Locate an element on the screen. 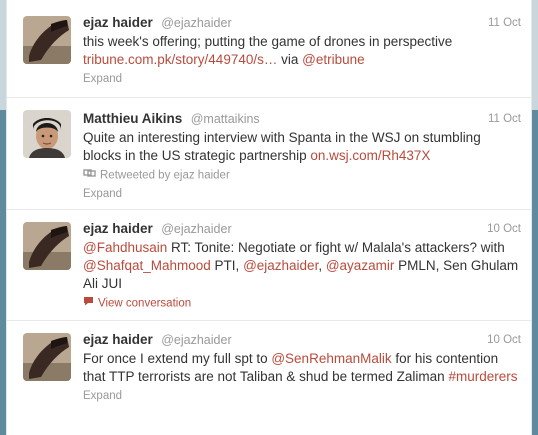  view-conversation-label: View conversation is located at coordinates (144, 304).